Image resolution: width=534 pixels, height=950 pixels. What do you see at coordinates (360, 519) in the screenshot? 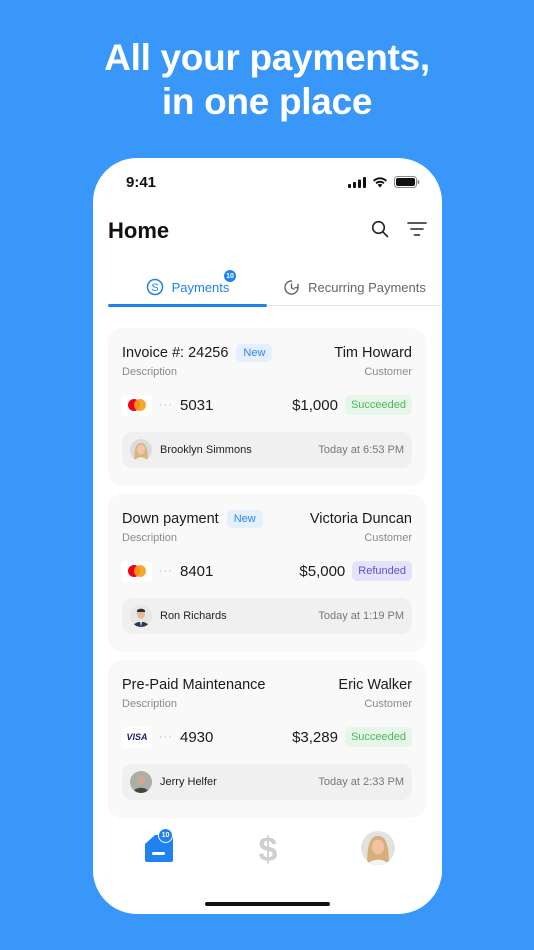
I see `customer-name: Victoria Duncan` at bounding box center [360, 519].